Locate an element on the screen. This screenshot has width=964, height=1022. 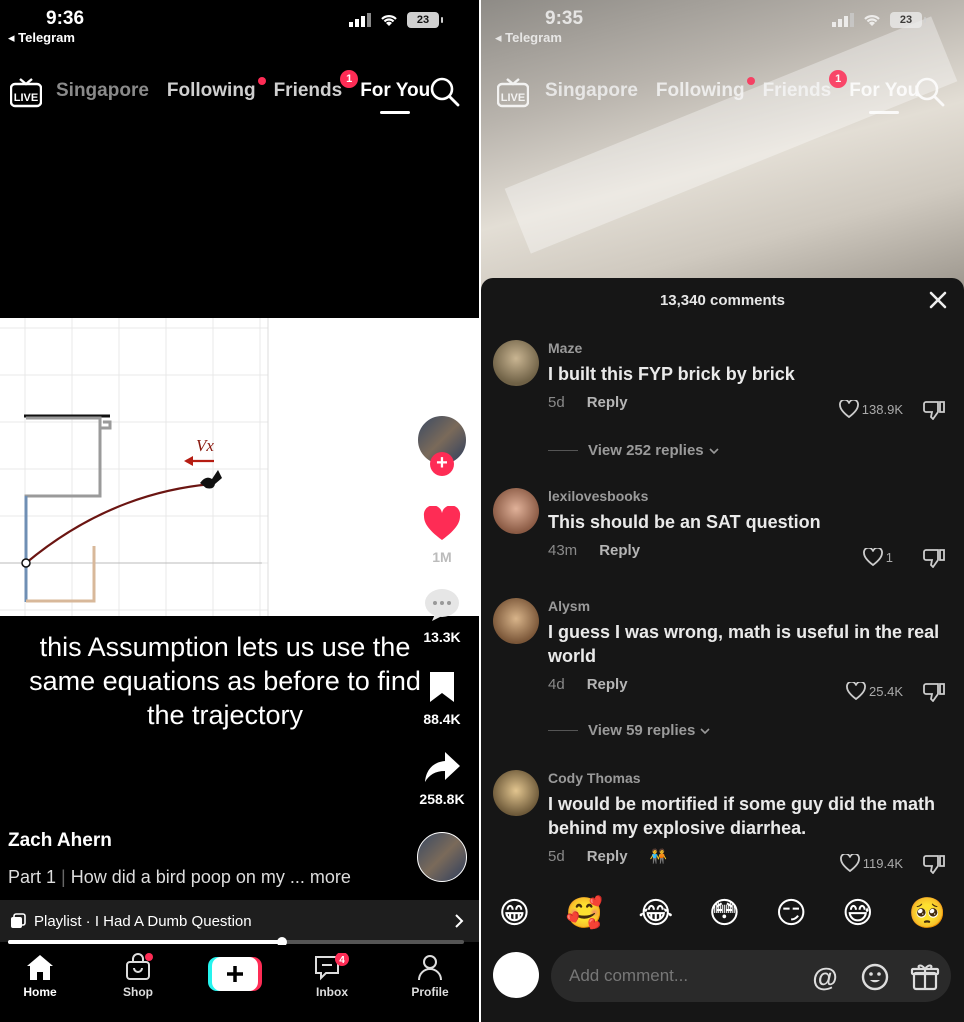
emoji-quick-bar: 😁 🥰 😂 😳 😏 😅 🥺 is located at coordinates (722, 913).